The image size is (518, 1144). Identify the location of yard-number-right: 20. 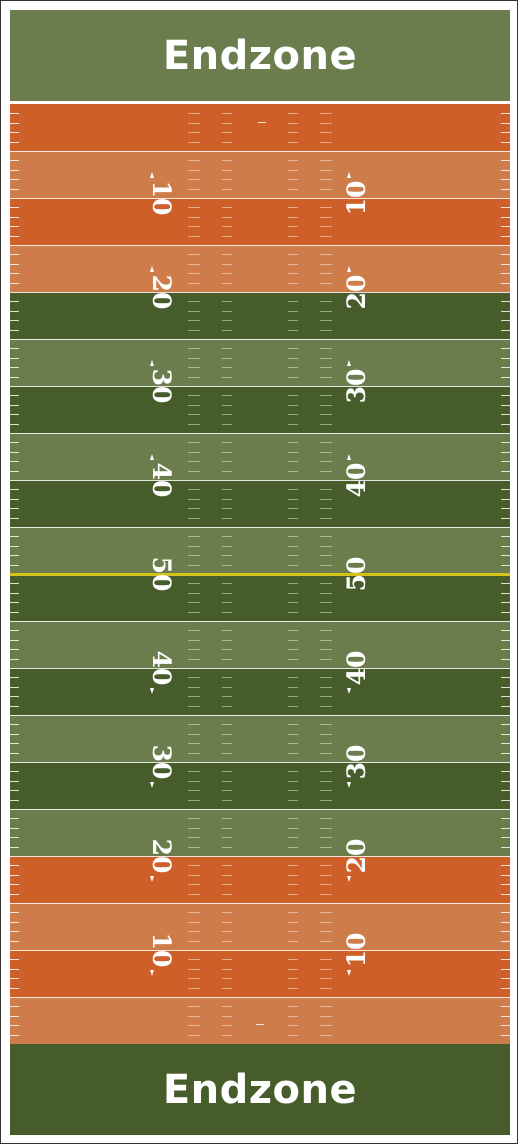
(356, 856).